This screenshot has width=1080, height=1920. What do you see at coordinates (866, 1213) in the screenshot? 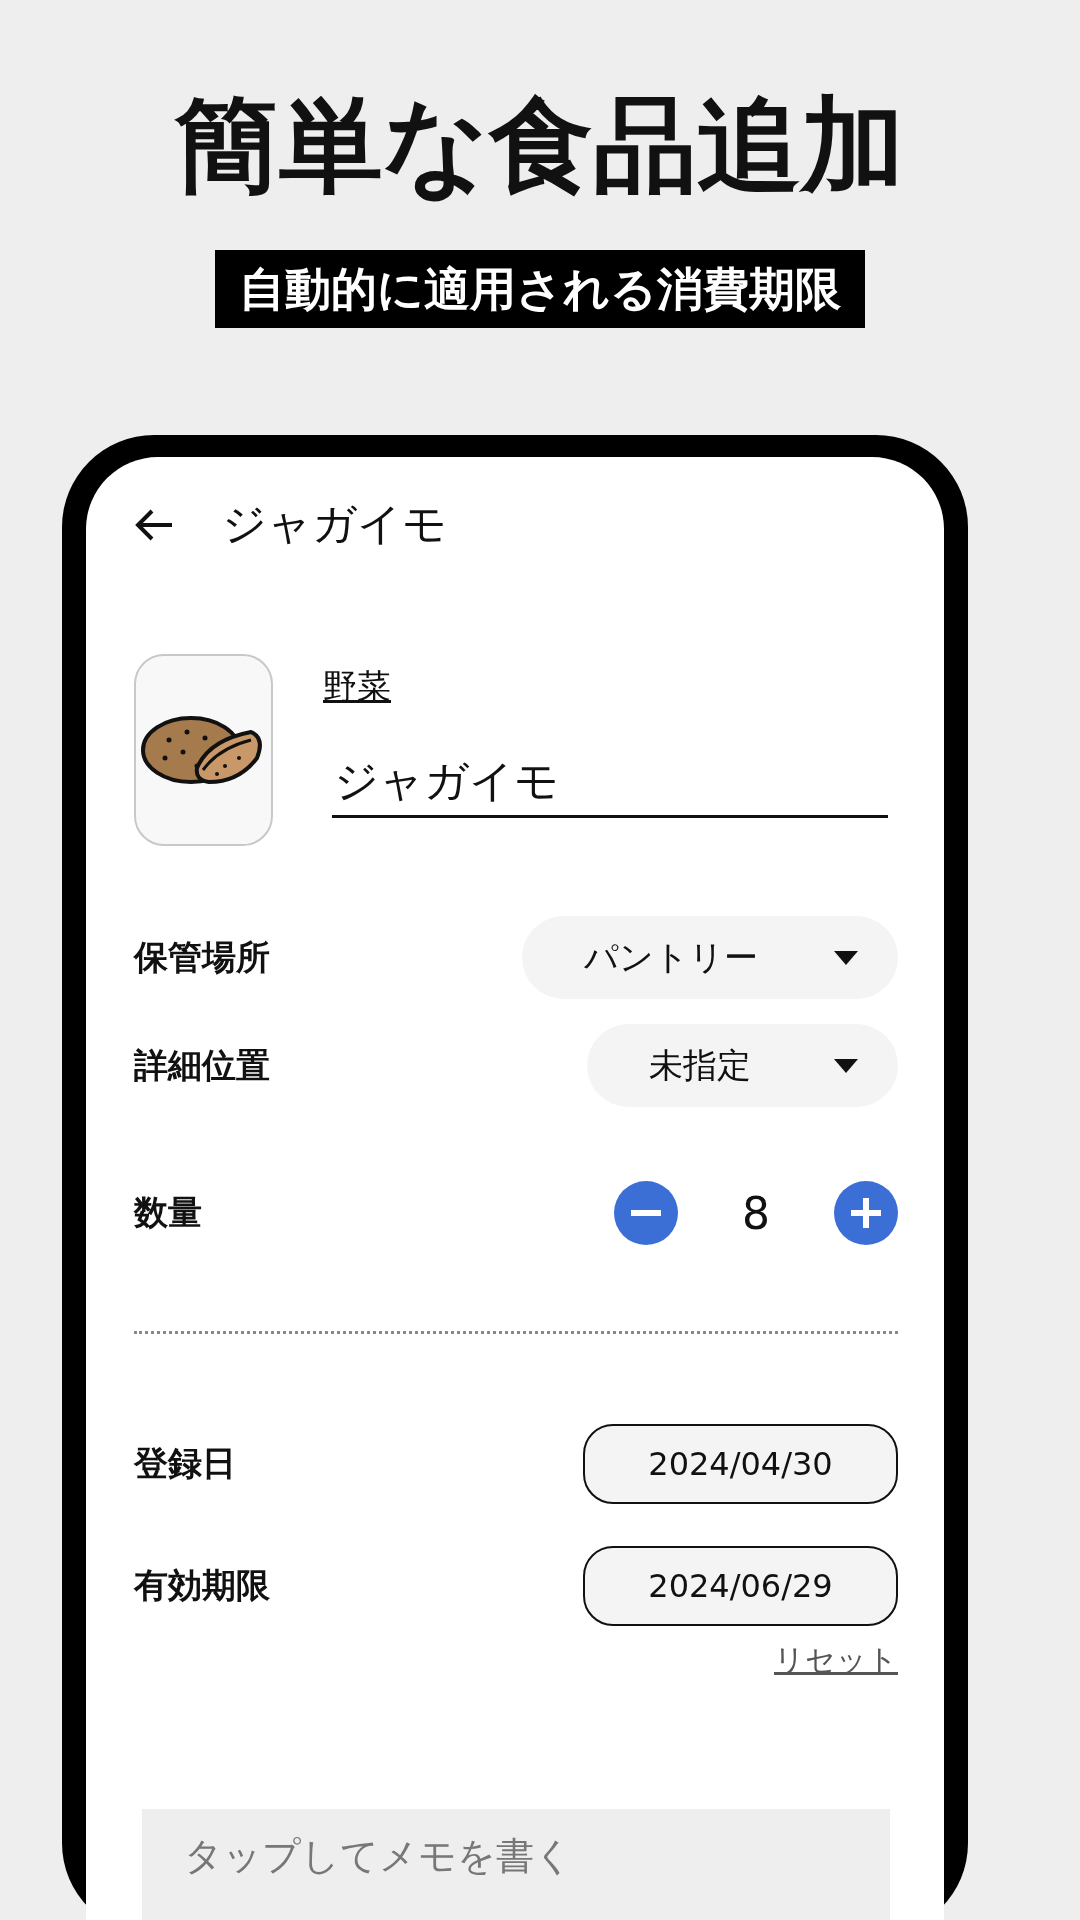
I see `plus-icon` at bounding box center [866, 1213].